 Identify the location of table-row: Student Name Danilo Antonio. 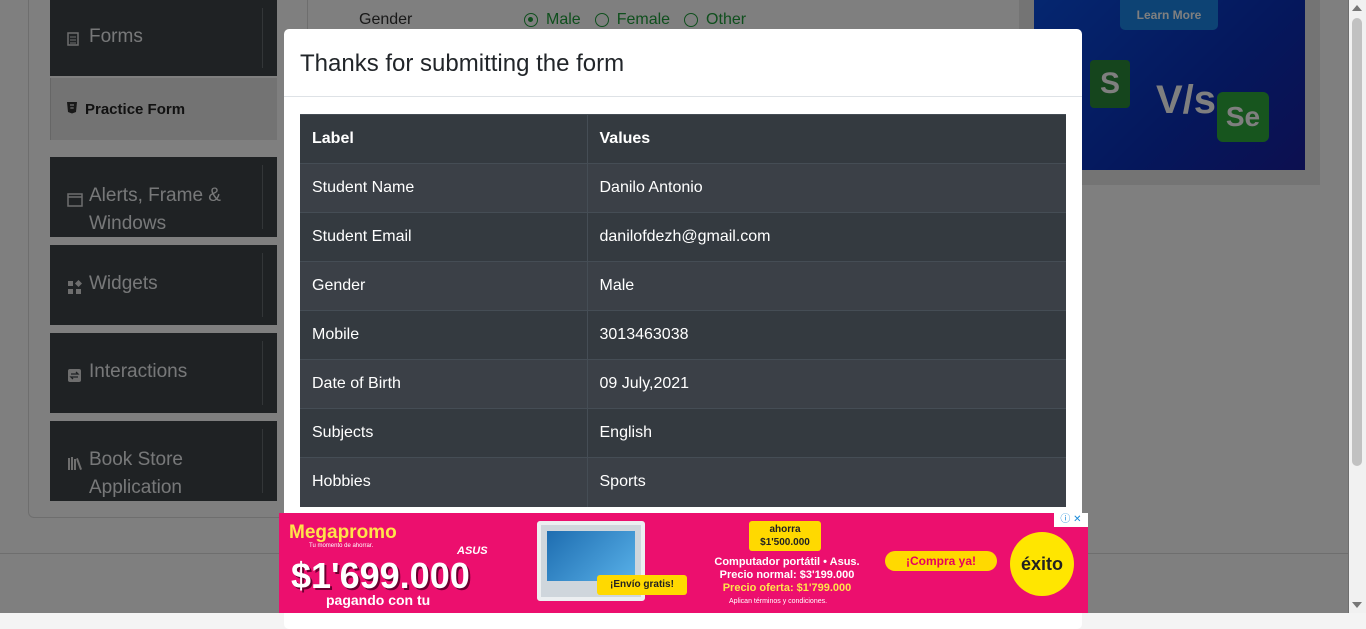
(683, 188).